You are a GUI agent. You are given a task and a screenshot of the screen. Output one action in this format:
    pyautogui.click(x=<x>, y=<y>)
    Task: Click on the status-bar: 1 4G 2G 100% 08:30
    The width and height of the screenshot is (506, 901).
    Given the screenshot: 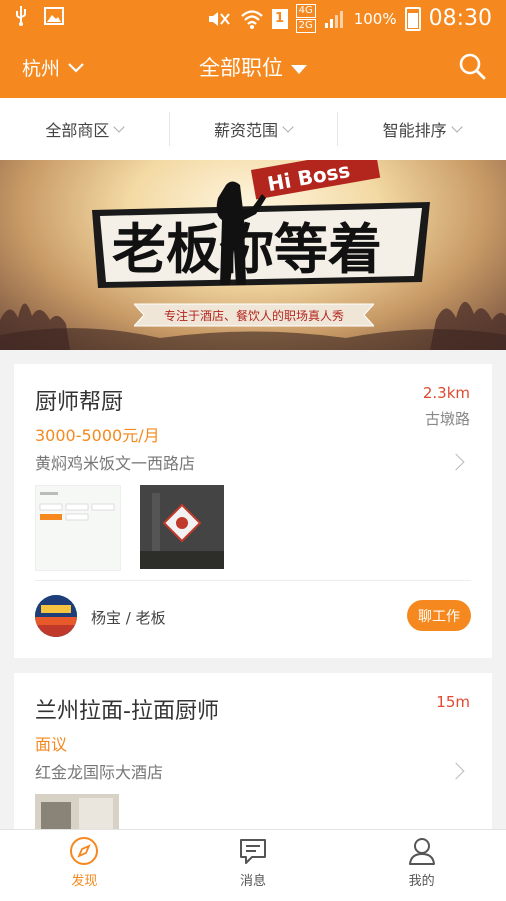 What is the action you would take?
    pyautogui.click(x=253, y=17)
    